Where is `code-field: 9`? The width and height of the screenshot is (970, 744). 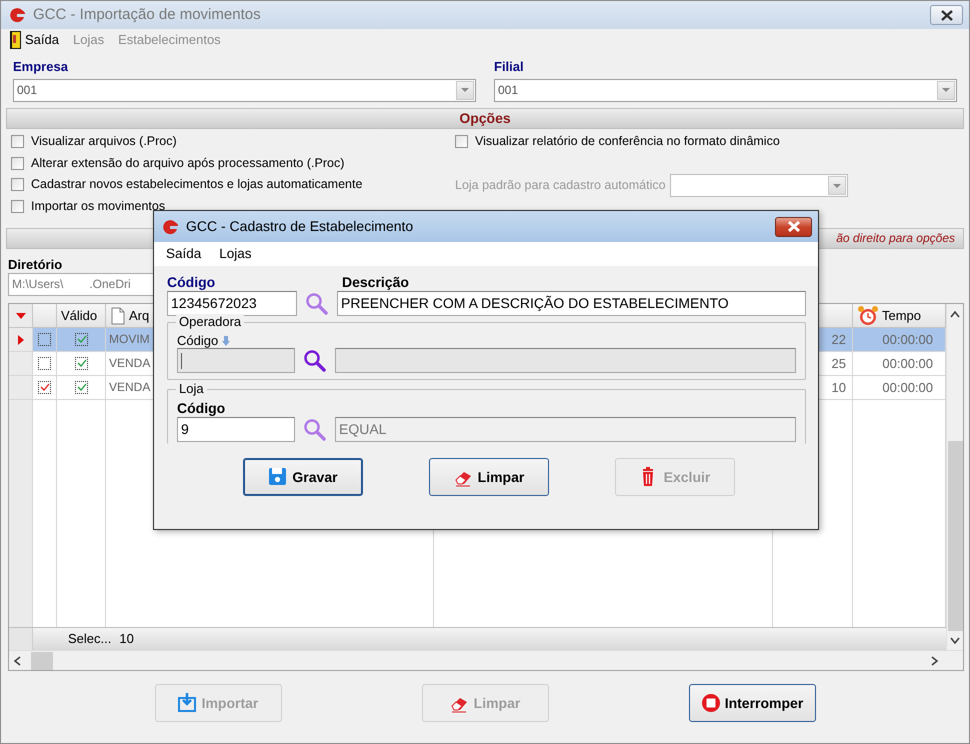 code-field: 9 is located at coordinates (236, 429).